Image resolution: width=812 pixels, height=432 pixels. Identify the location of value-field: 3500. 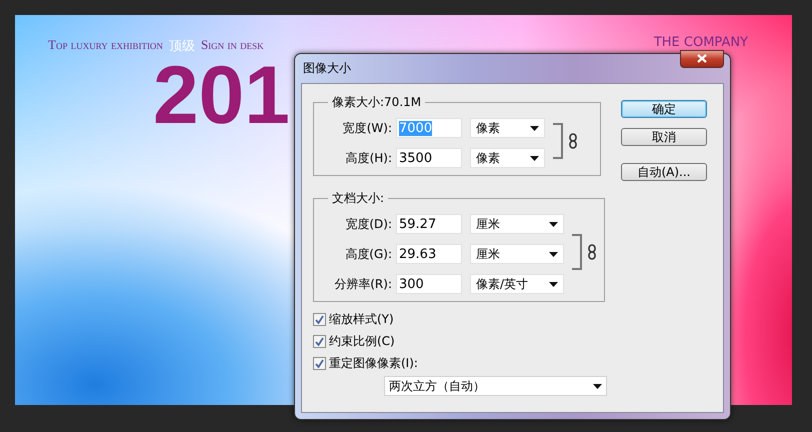
(429, 158).